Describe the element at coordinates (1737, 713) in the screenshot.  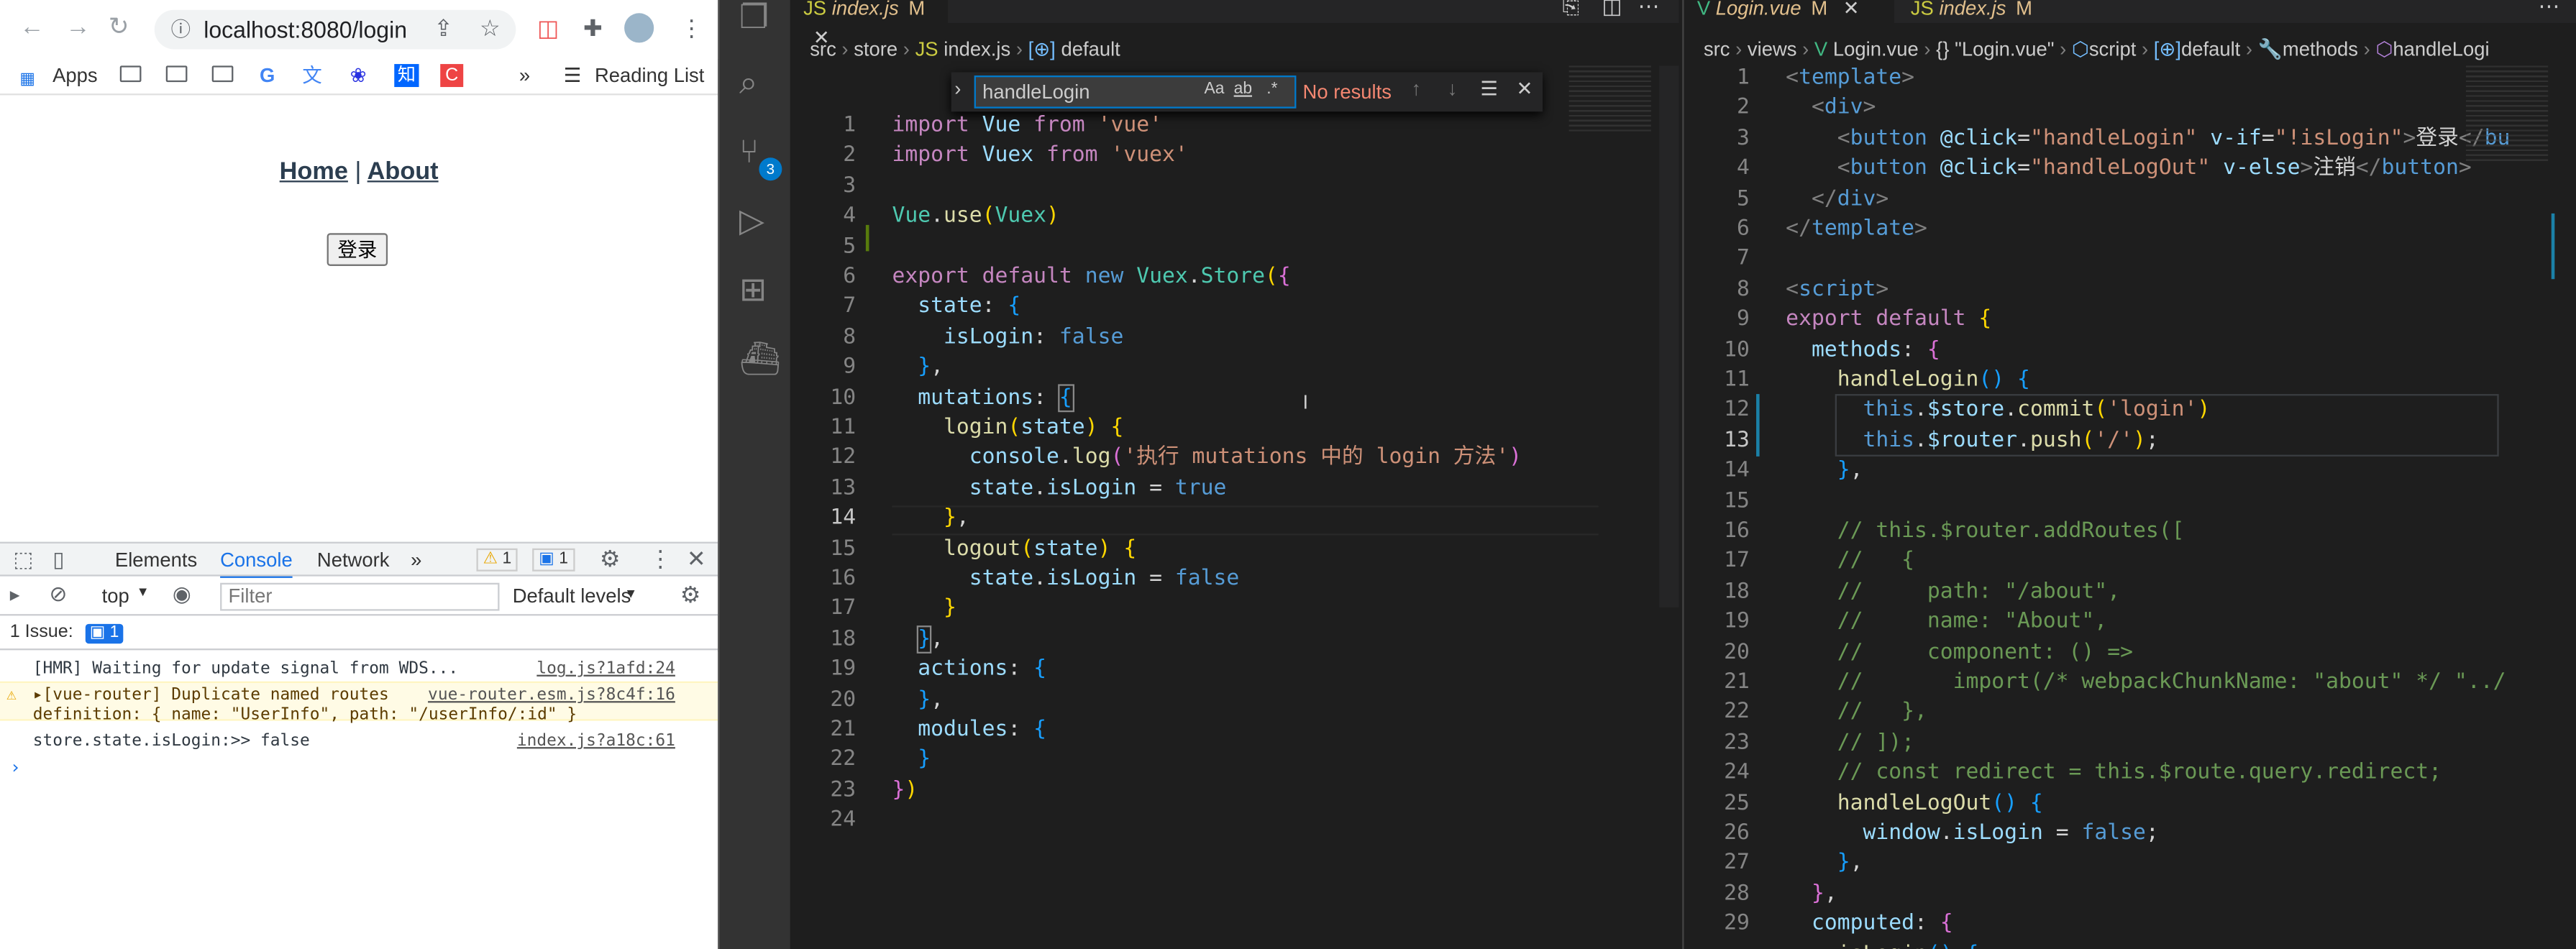
I see `line-number: 22` at that location.